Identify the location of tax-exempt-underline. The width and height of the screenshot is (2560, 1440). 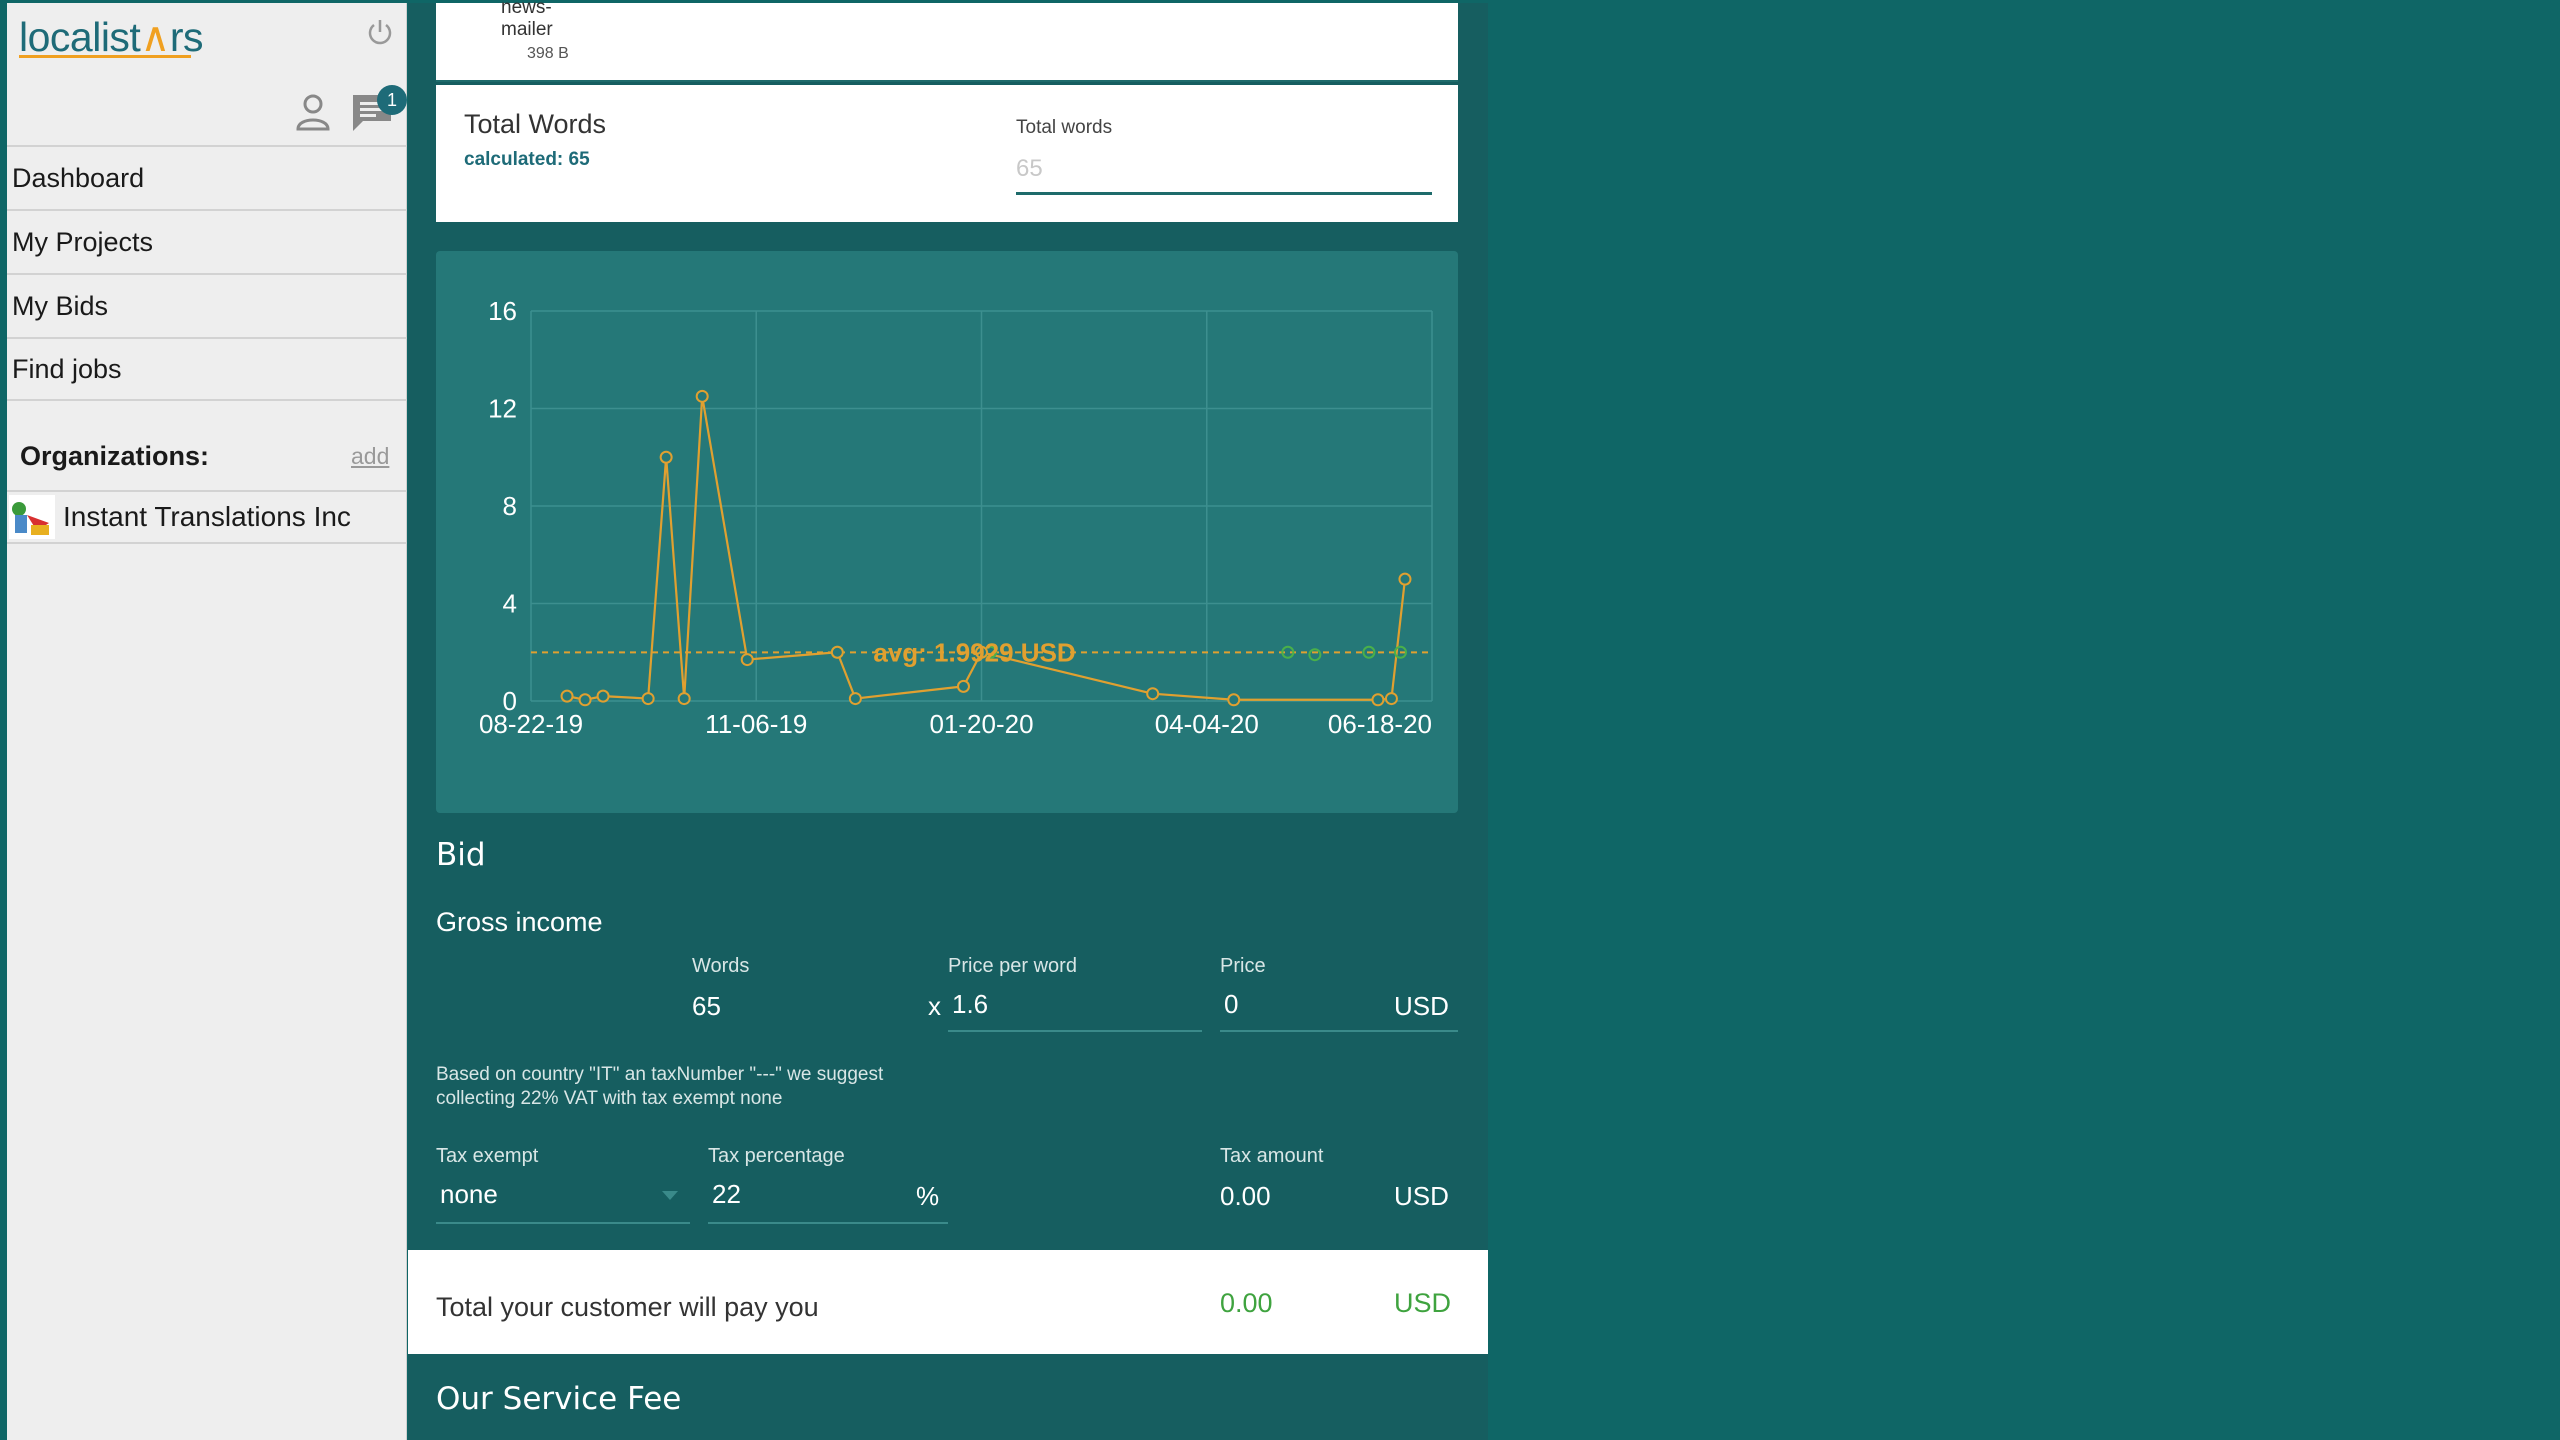
(563, 1223).